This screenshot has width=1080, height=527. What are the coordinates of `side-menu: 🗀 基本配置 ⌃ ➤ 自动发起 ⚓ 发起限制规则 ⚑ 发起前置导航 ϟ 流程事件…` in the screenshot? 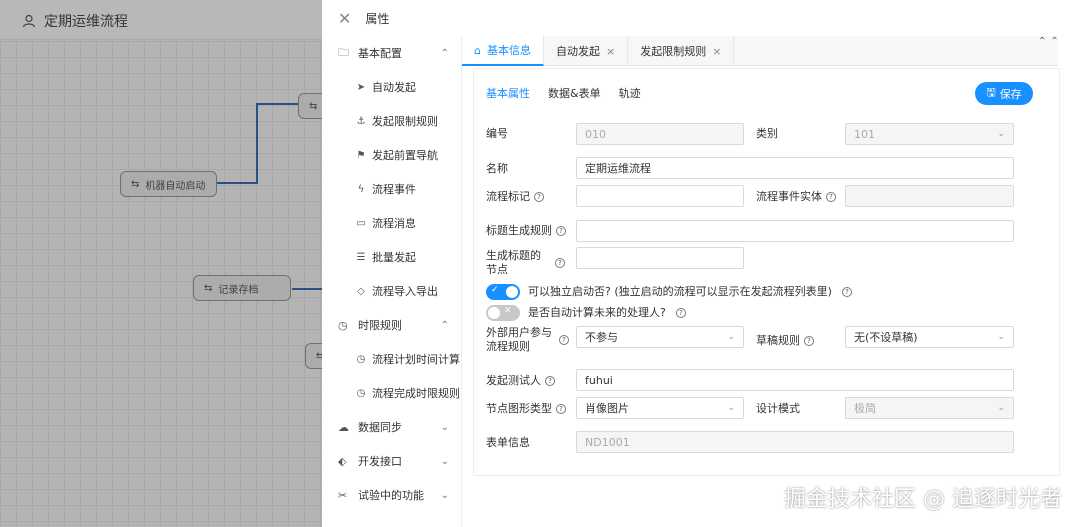 It's located at (392, 281).